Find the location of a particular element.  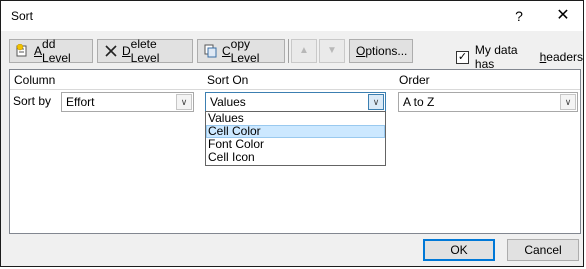

headers-label-pre: My data has is located at coordinates (496, 57).